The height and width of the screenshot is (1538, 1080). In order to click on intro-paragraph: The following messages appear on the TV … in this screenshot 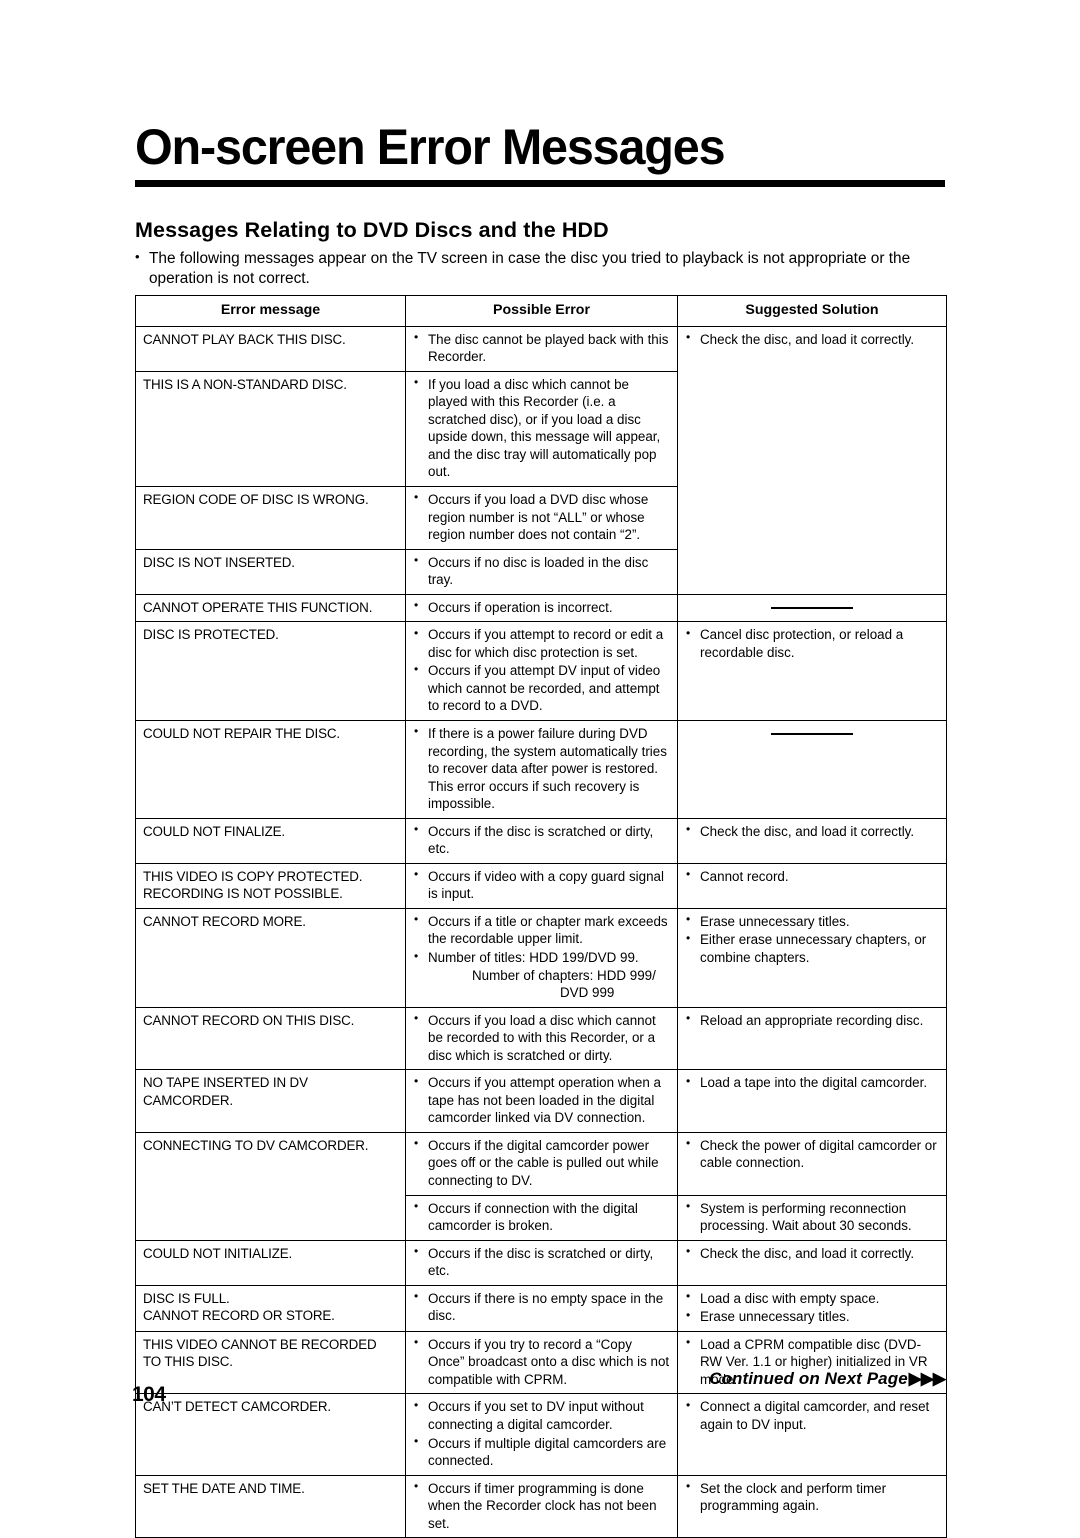, I will do `click(541, 269)`.